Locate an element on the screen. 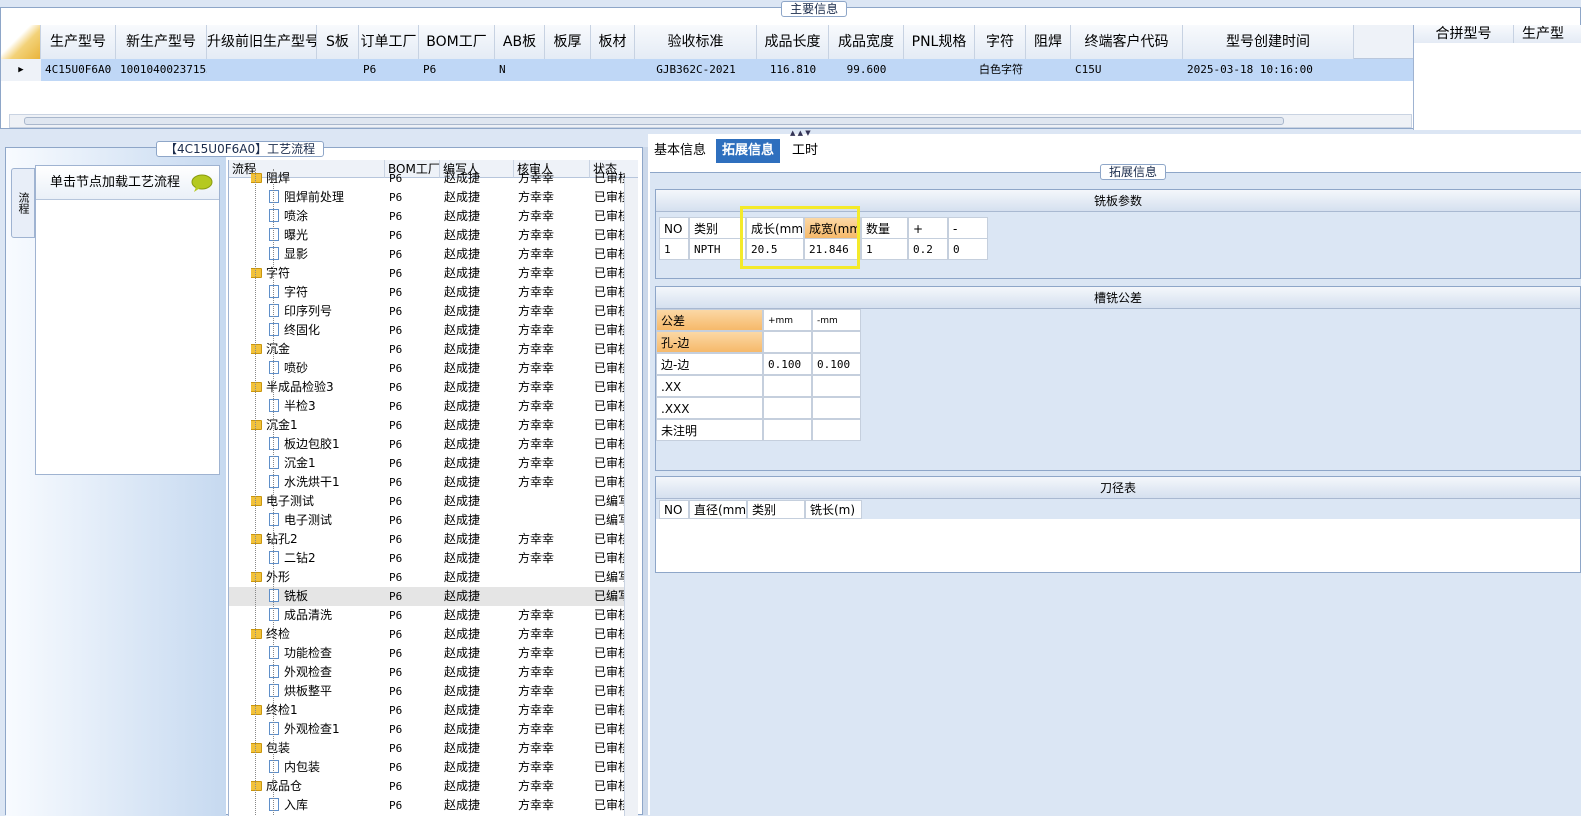 This screenshot has height=816, width=1581. process-row: 外观检查1 P6 赵成捷 方幸幸 已审核 is located at coordinates (427, 729).